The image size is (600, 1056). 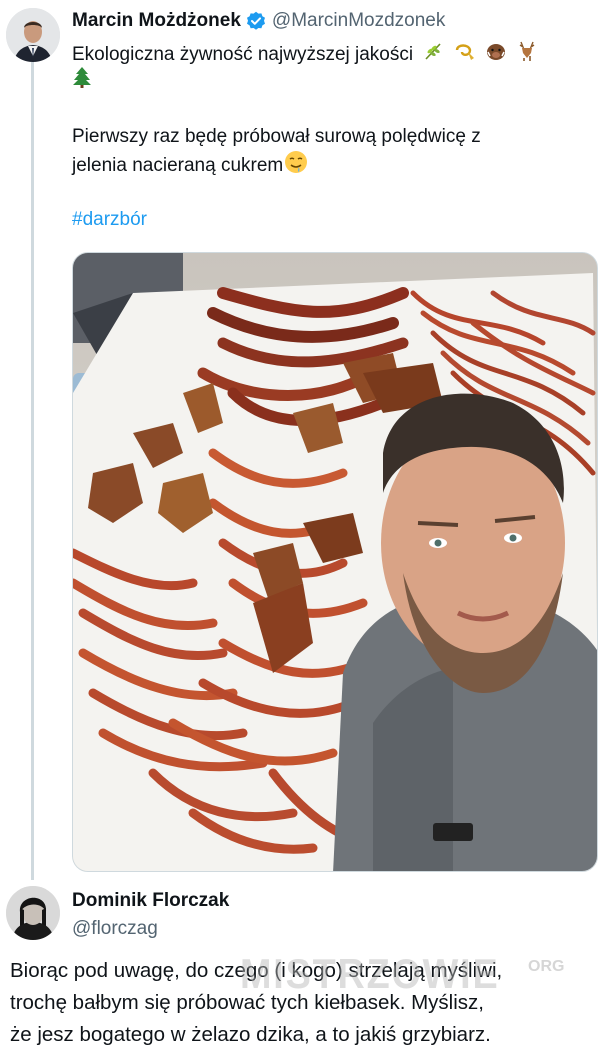 What do you see at coordinates (296, 166) in the screenshot?
I see `drooling-face-icon` at bounding box center [296, 166].